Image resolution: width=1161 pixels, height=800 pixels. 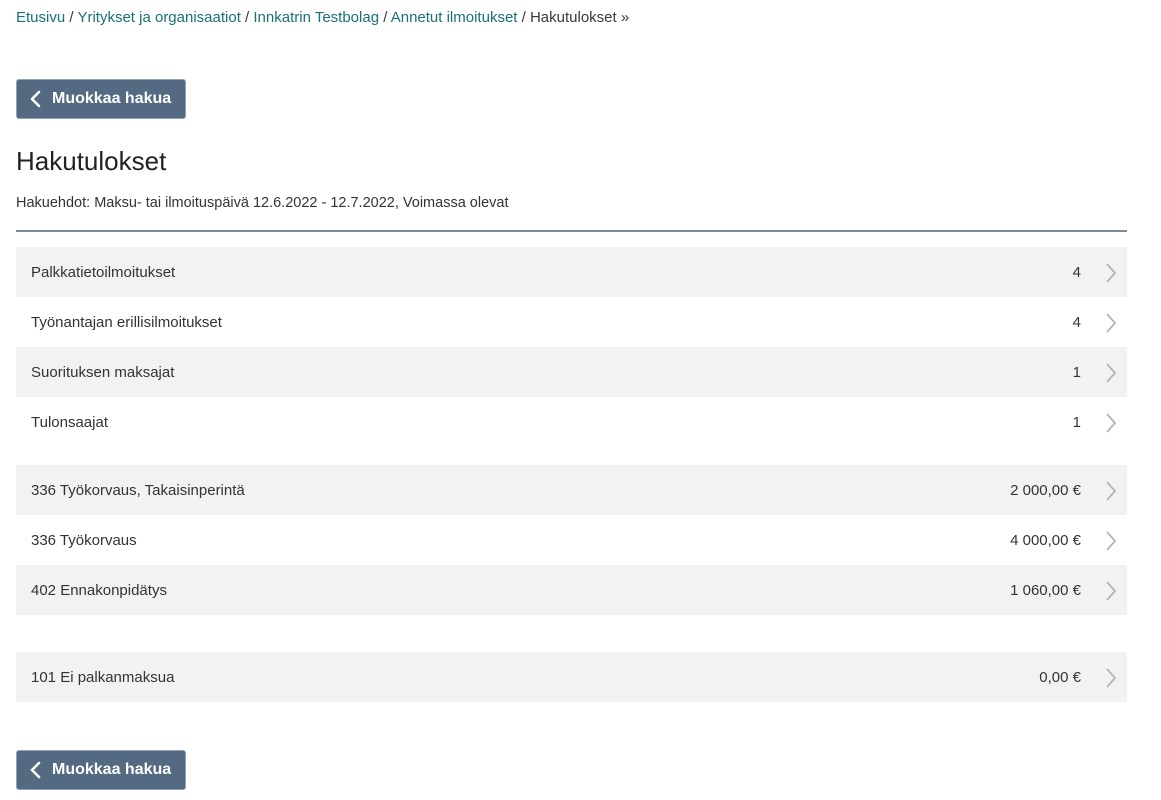 What do you see at coordinates (84, 540) in the screenshot?
I see `result-row-label: 336 Työkorvaus` at bounding box center [84, 540].